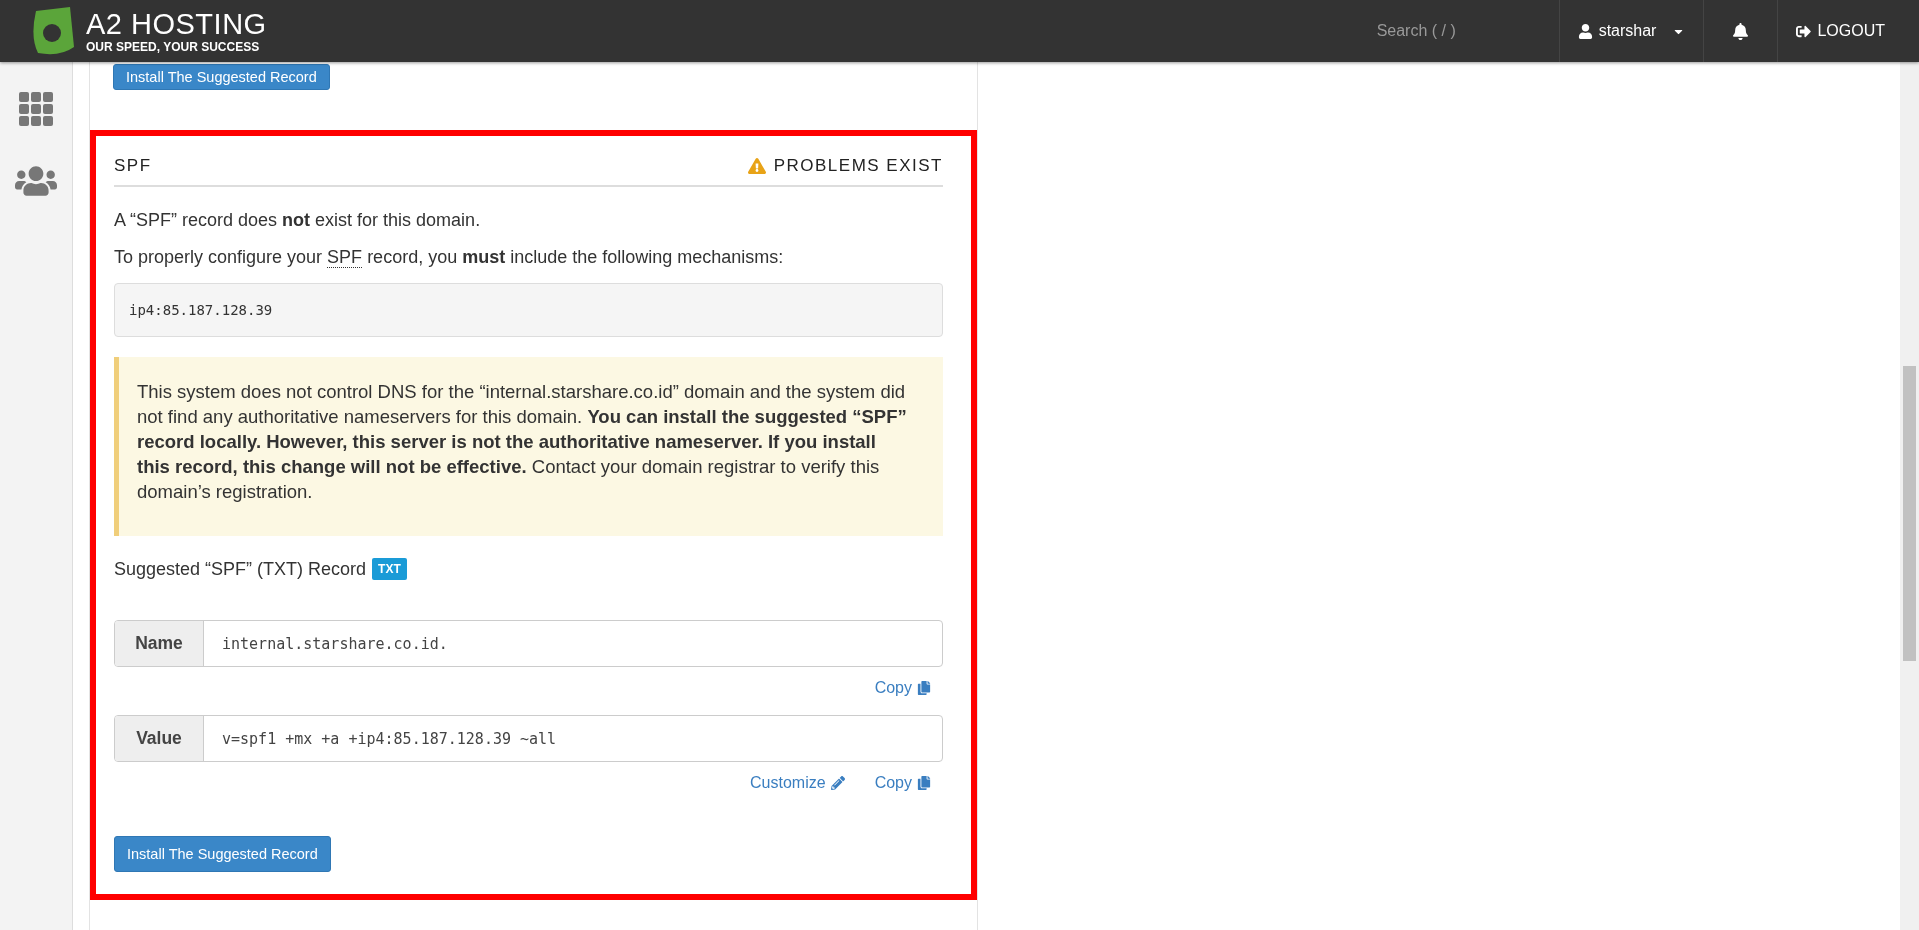 The image size is (1919, 930). Describe the element at coordinates (837, 783) in the screenshot. I see `pencil-icon` at that location.